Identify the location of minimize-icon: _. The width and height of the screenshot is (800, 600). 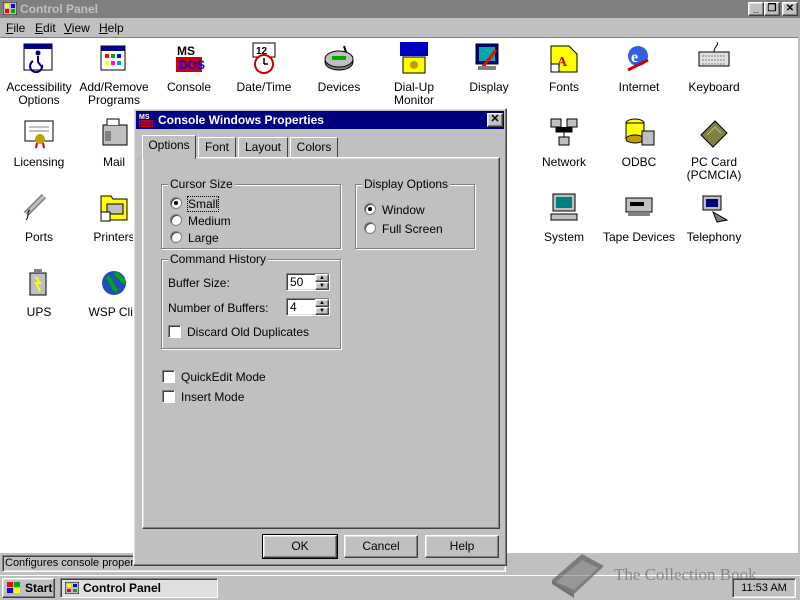
(756, 8).